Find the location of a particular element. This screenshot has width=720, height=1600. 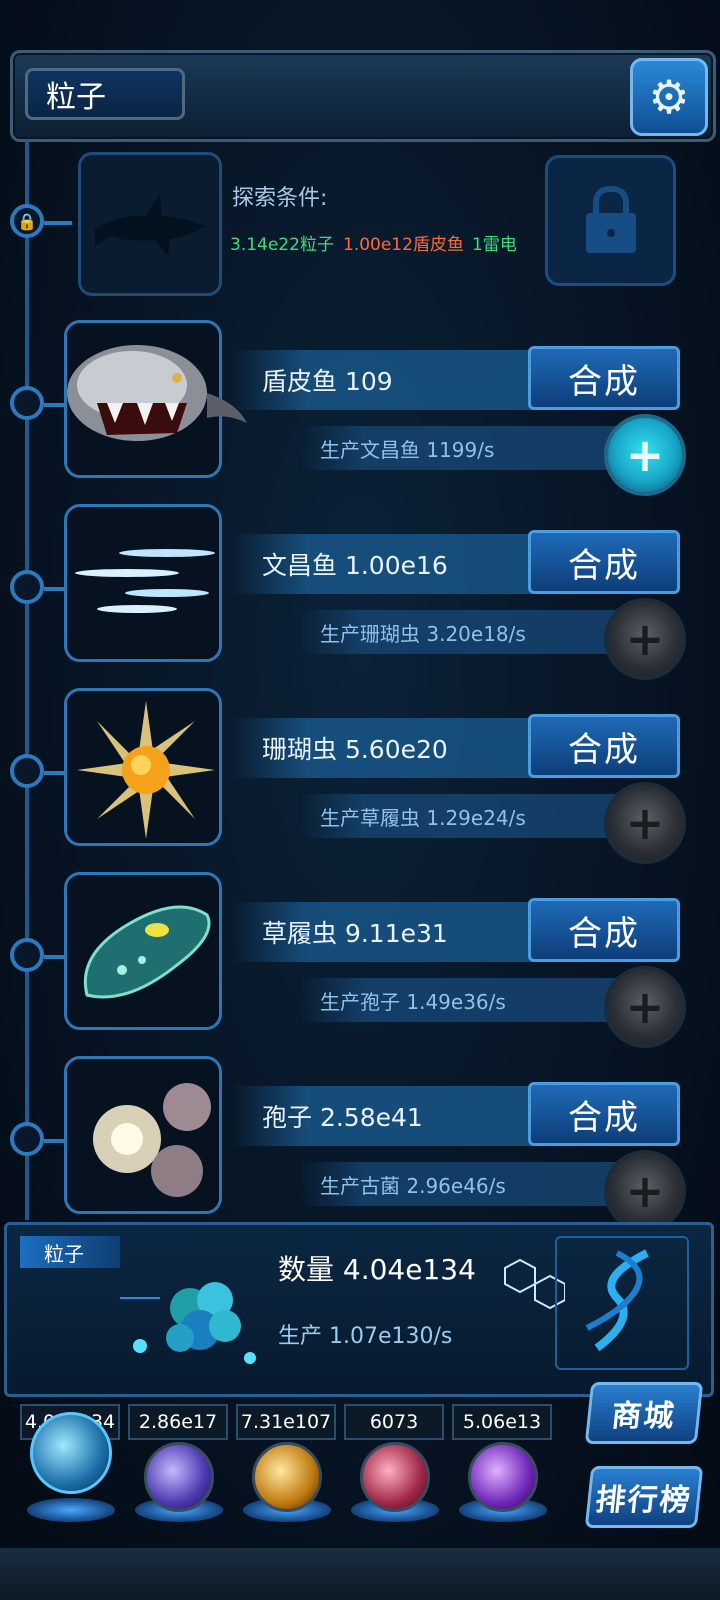

creature-name-bar: 孢子 2.58e41 is located at coordinates (382, 1116).